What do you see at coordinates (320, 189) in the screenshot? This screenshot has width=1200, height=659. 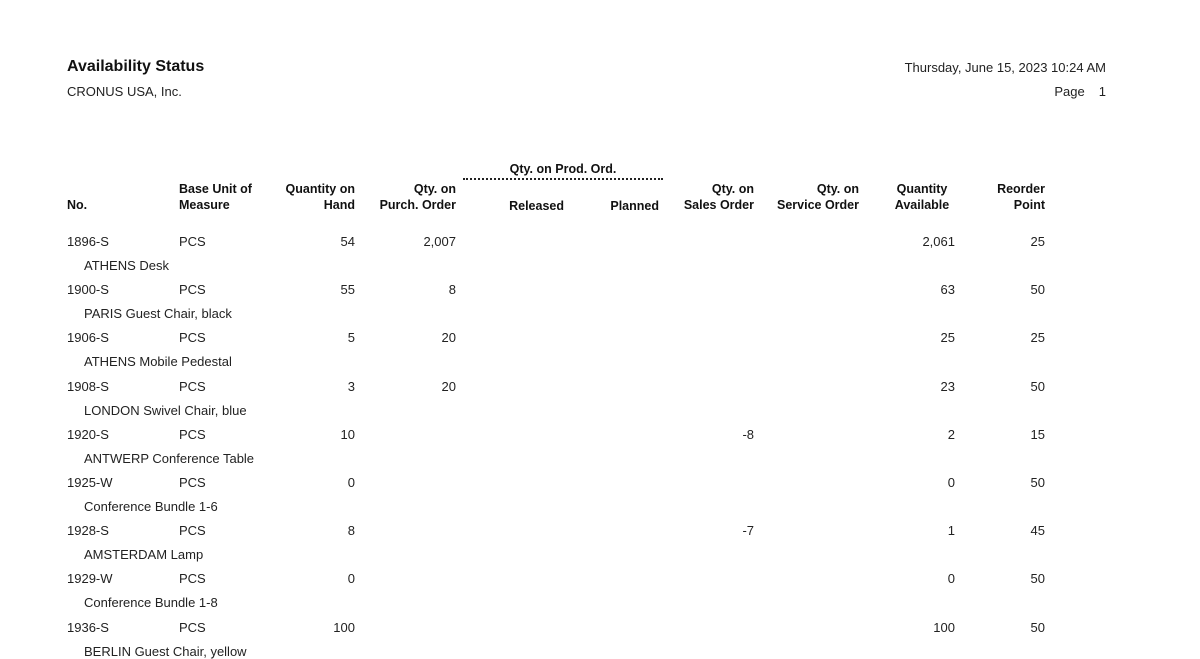 I see `col-qty-on-hand-line1: Quantity on` at bounding box center [320, 189].